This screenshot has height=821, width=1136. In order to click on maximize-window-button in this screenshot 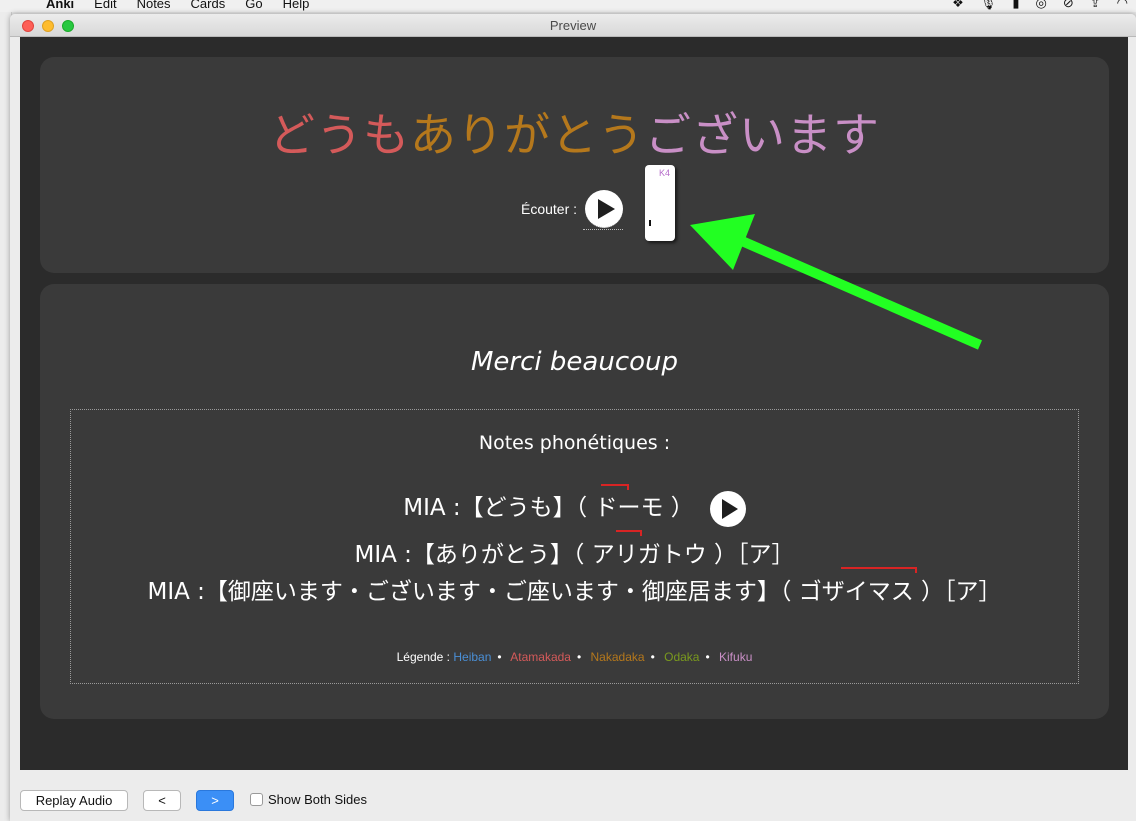, I will do `click(68, 26)`.